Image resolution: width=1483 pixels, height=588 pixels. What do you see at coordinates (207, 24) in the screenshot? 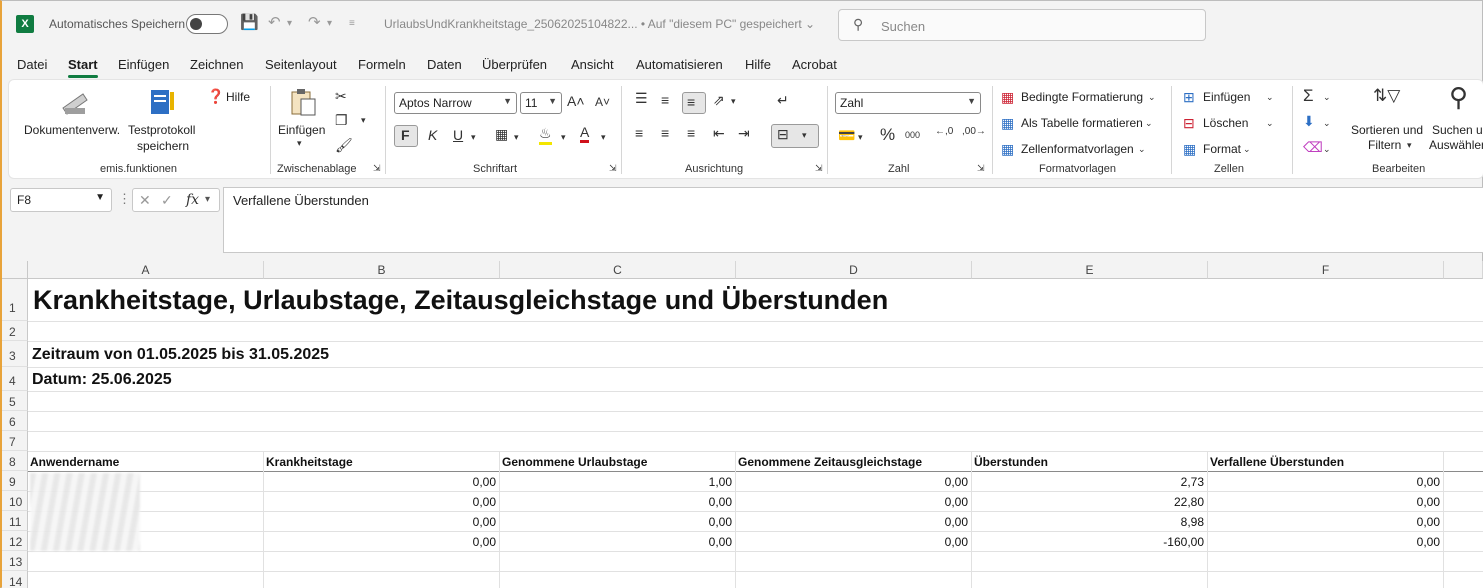
I see `autosave-toggle` at bounding box center [207, 24].